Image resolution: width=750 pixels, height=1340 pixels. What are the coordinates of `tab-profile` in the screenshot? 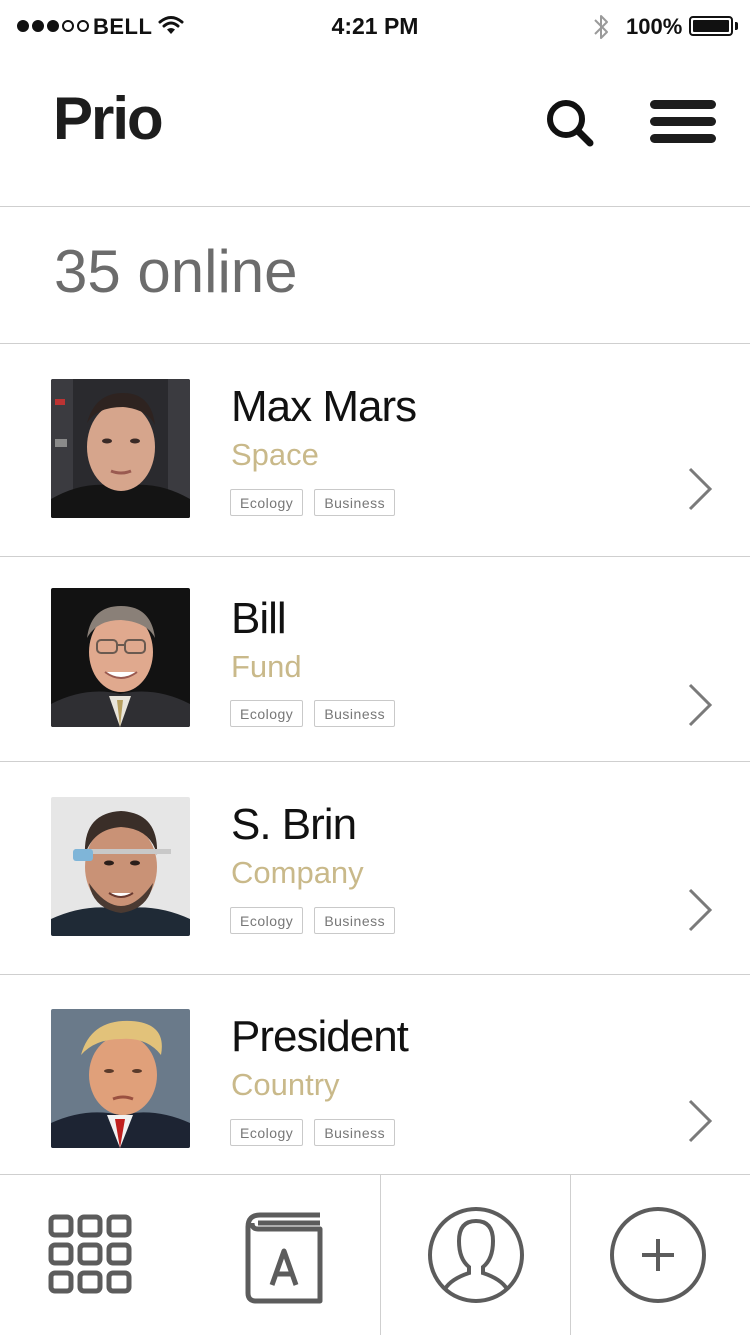 It's located at (475, 1255).